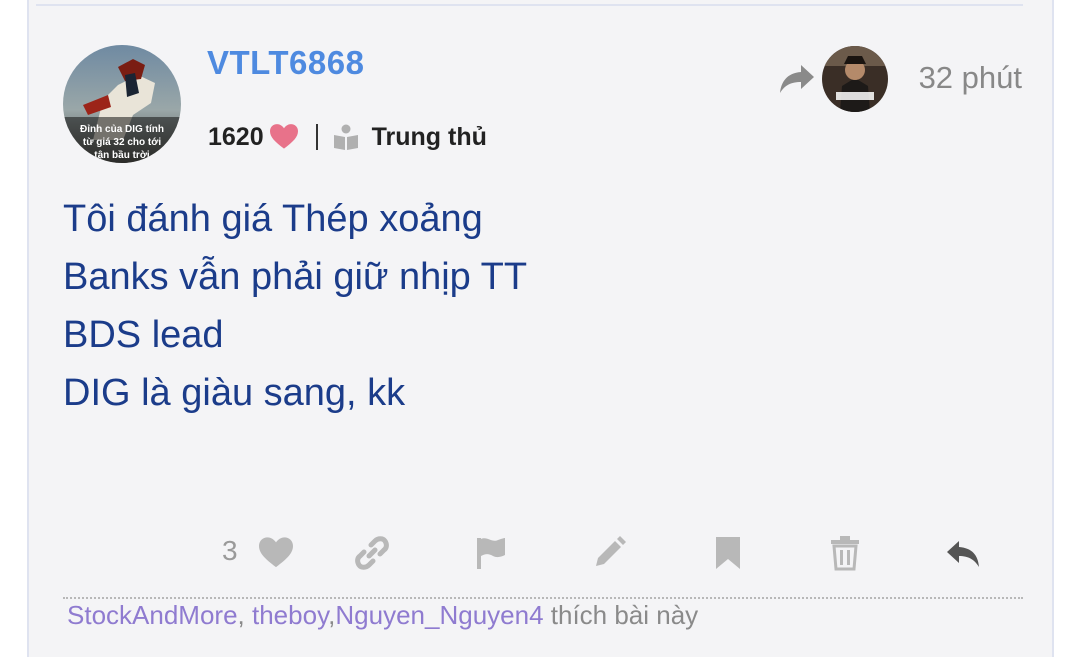  Describe the element at coordinates (122, 142) in the screenshot. I see `avatar-caption-2: từ giá 32 cho tới` at that location.